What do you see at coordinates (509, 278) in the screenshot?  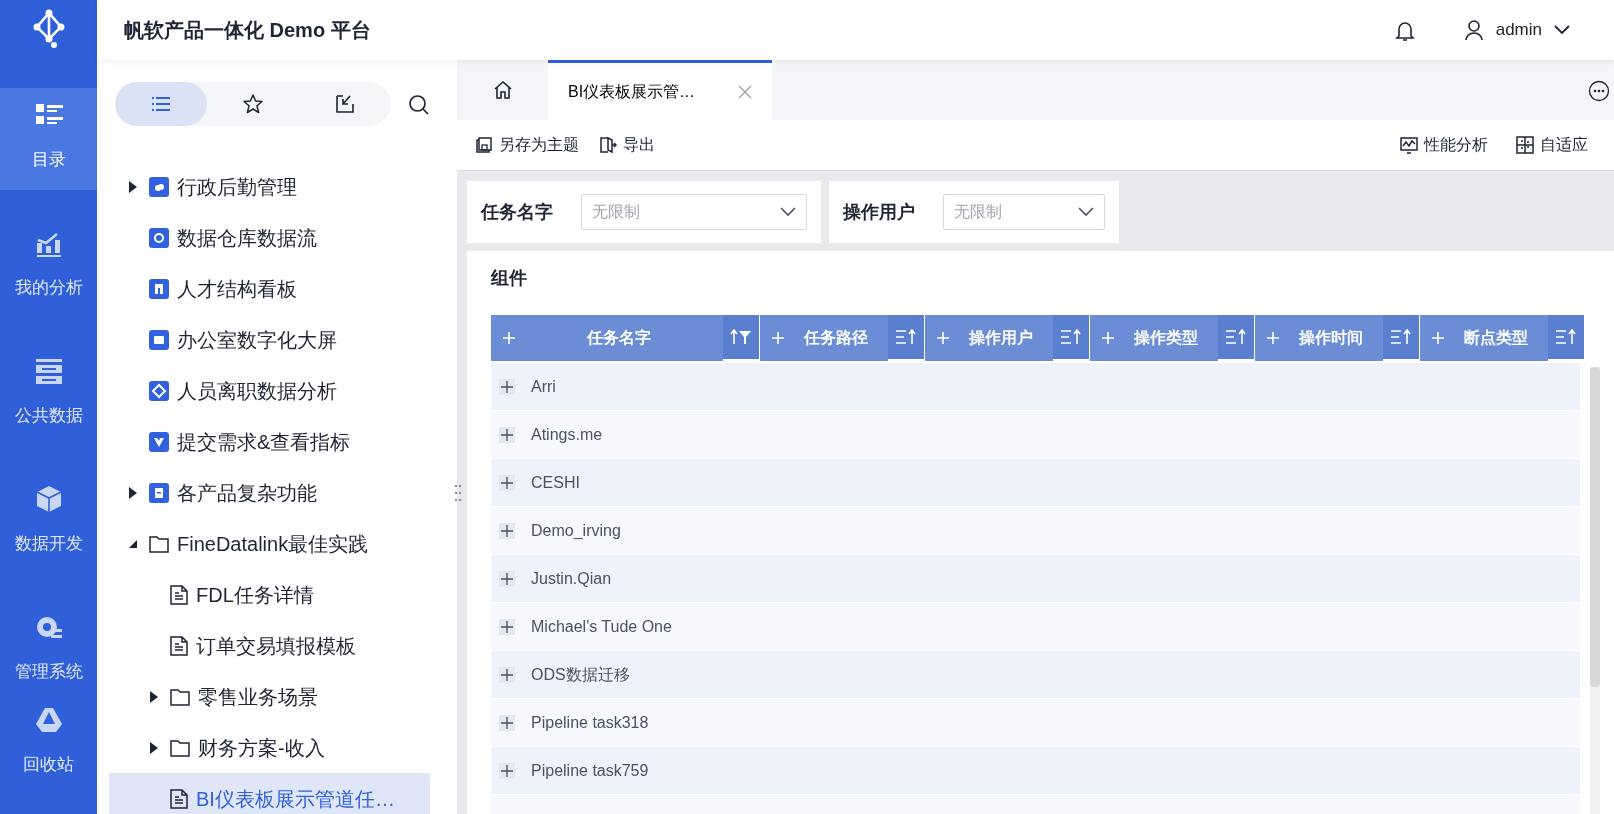 I see `widget-title: 组件` at bounding box center [509, 278].